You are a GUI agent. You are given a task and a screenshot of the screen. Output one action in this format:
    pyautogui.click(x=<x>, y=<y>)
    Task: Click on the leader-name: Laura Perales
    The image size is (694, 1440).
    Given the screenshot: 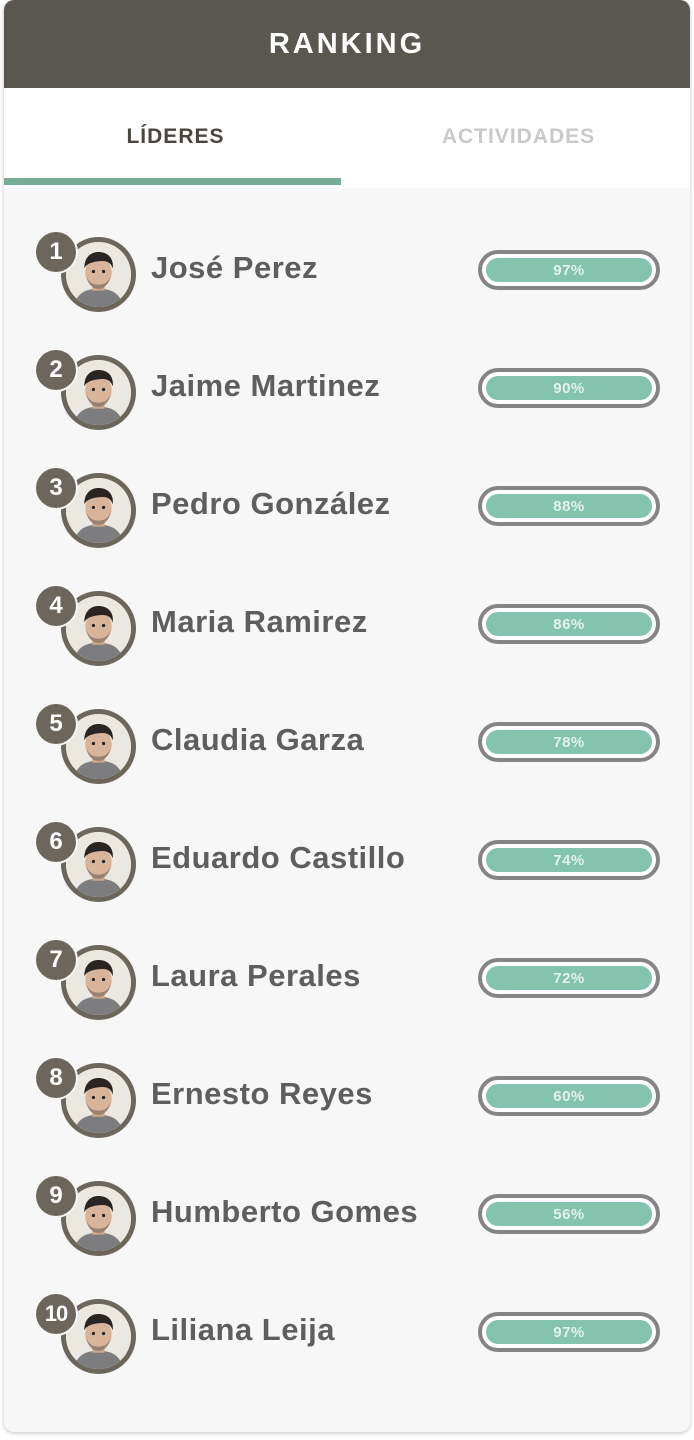 What is the action you would take?
    pyautogui.click(x=256, y=975)
    